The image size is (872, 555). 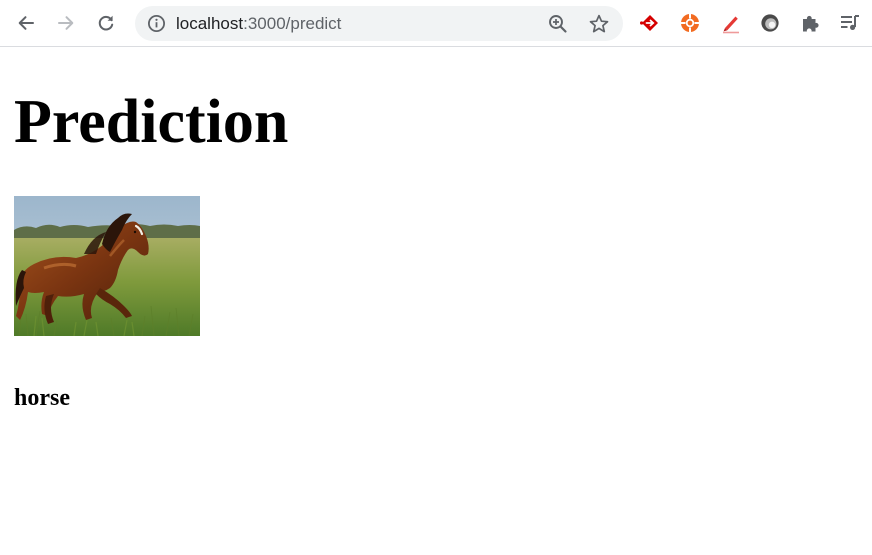 What do you see at coordinates (558, 24) in the screenshot?
I see `zoom-in-icon` at bounding box center [558, 24].